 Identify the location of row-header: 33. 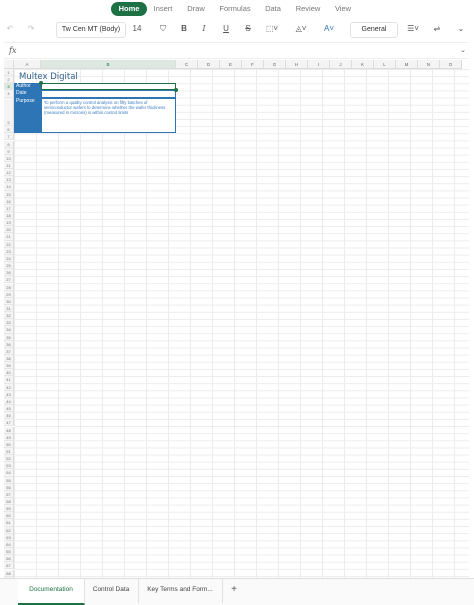
(9, 323).